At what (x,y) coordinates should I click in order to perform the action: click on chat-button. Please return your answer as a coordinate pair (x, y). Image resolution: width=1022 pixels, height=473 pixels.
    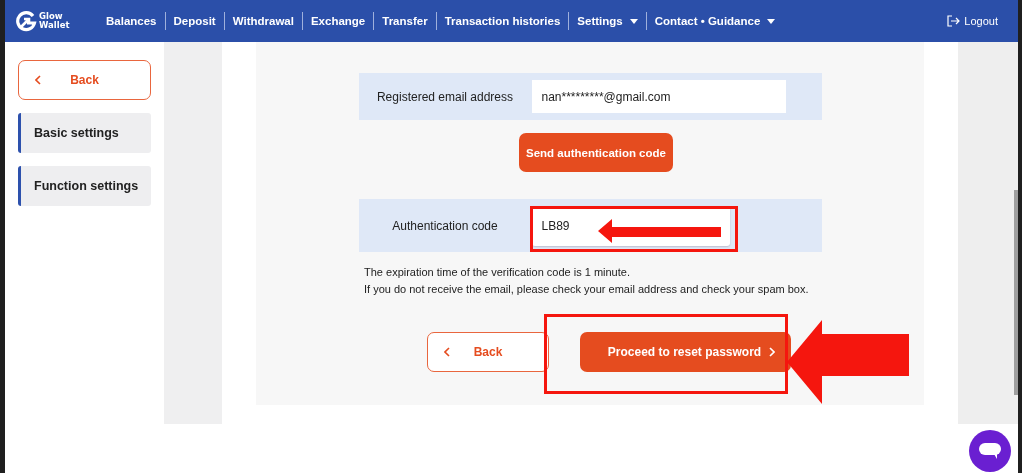
    Looking at the image, I should click on (990, 451).